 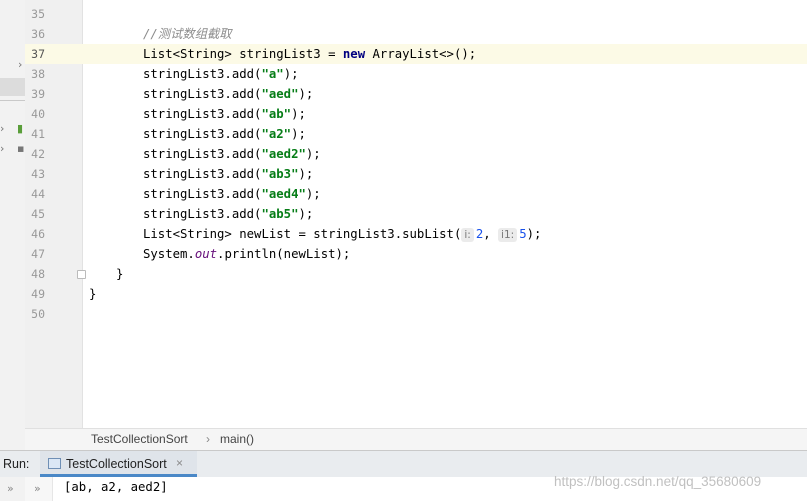 What do you see at coordinates (116, 487) in the screenshot?
I see `output-text: [ab, a2, aed2]` at bounding box center [116, 487].